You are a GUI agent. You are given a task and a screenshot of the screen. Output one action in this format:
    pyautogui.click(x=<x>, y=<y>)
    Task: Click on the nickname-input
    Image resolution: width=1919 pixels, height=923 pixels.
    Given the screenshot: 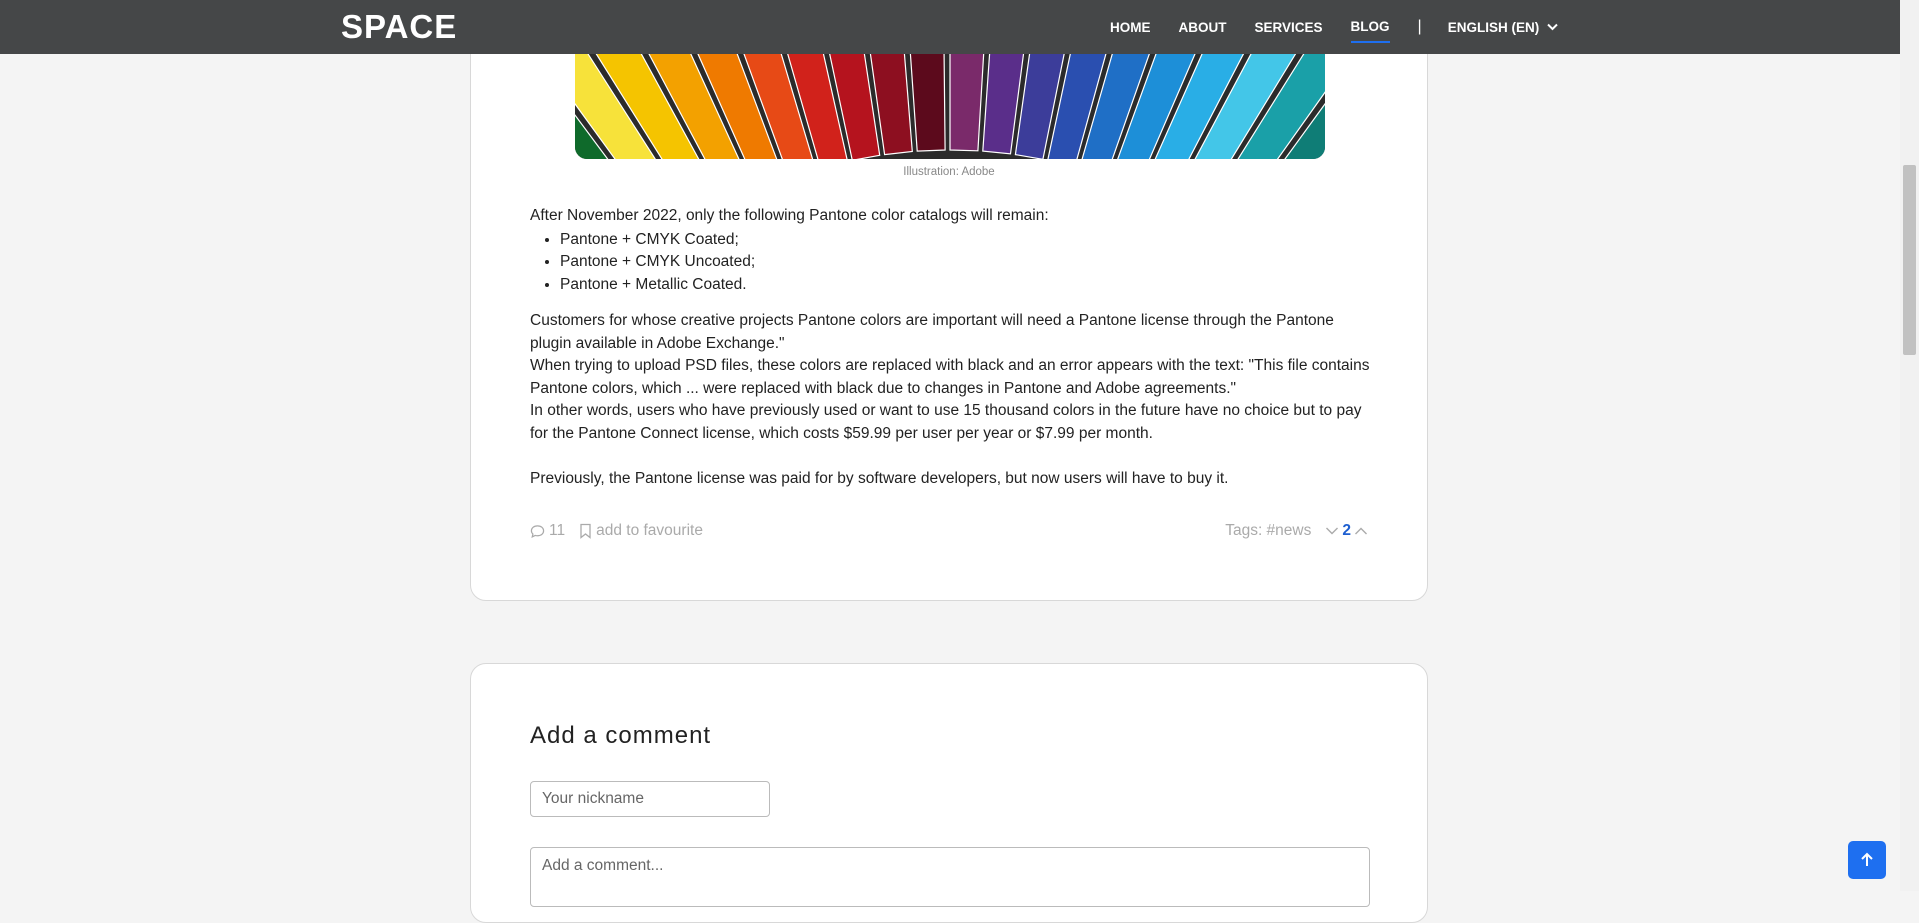 What is the action you would take?
    pyautogui.click(x=650, y=799)
    